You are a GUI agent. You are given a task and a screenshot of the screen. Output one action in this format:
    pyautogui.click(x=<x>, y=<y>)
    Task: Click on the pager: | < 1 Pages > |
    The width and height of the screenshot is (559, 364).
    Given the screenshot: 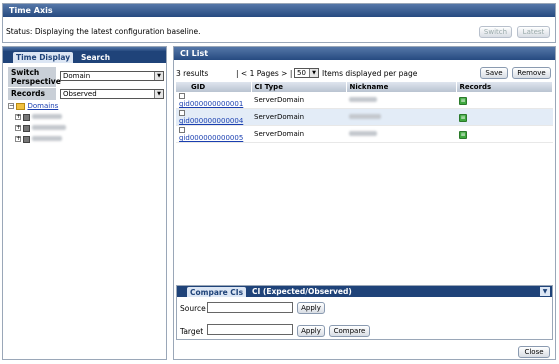 What is the action you would take?
    pyautogui.click(x=264, y=73)
    